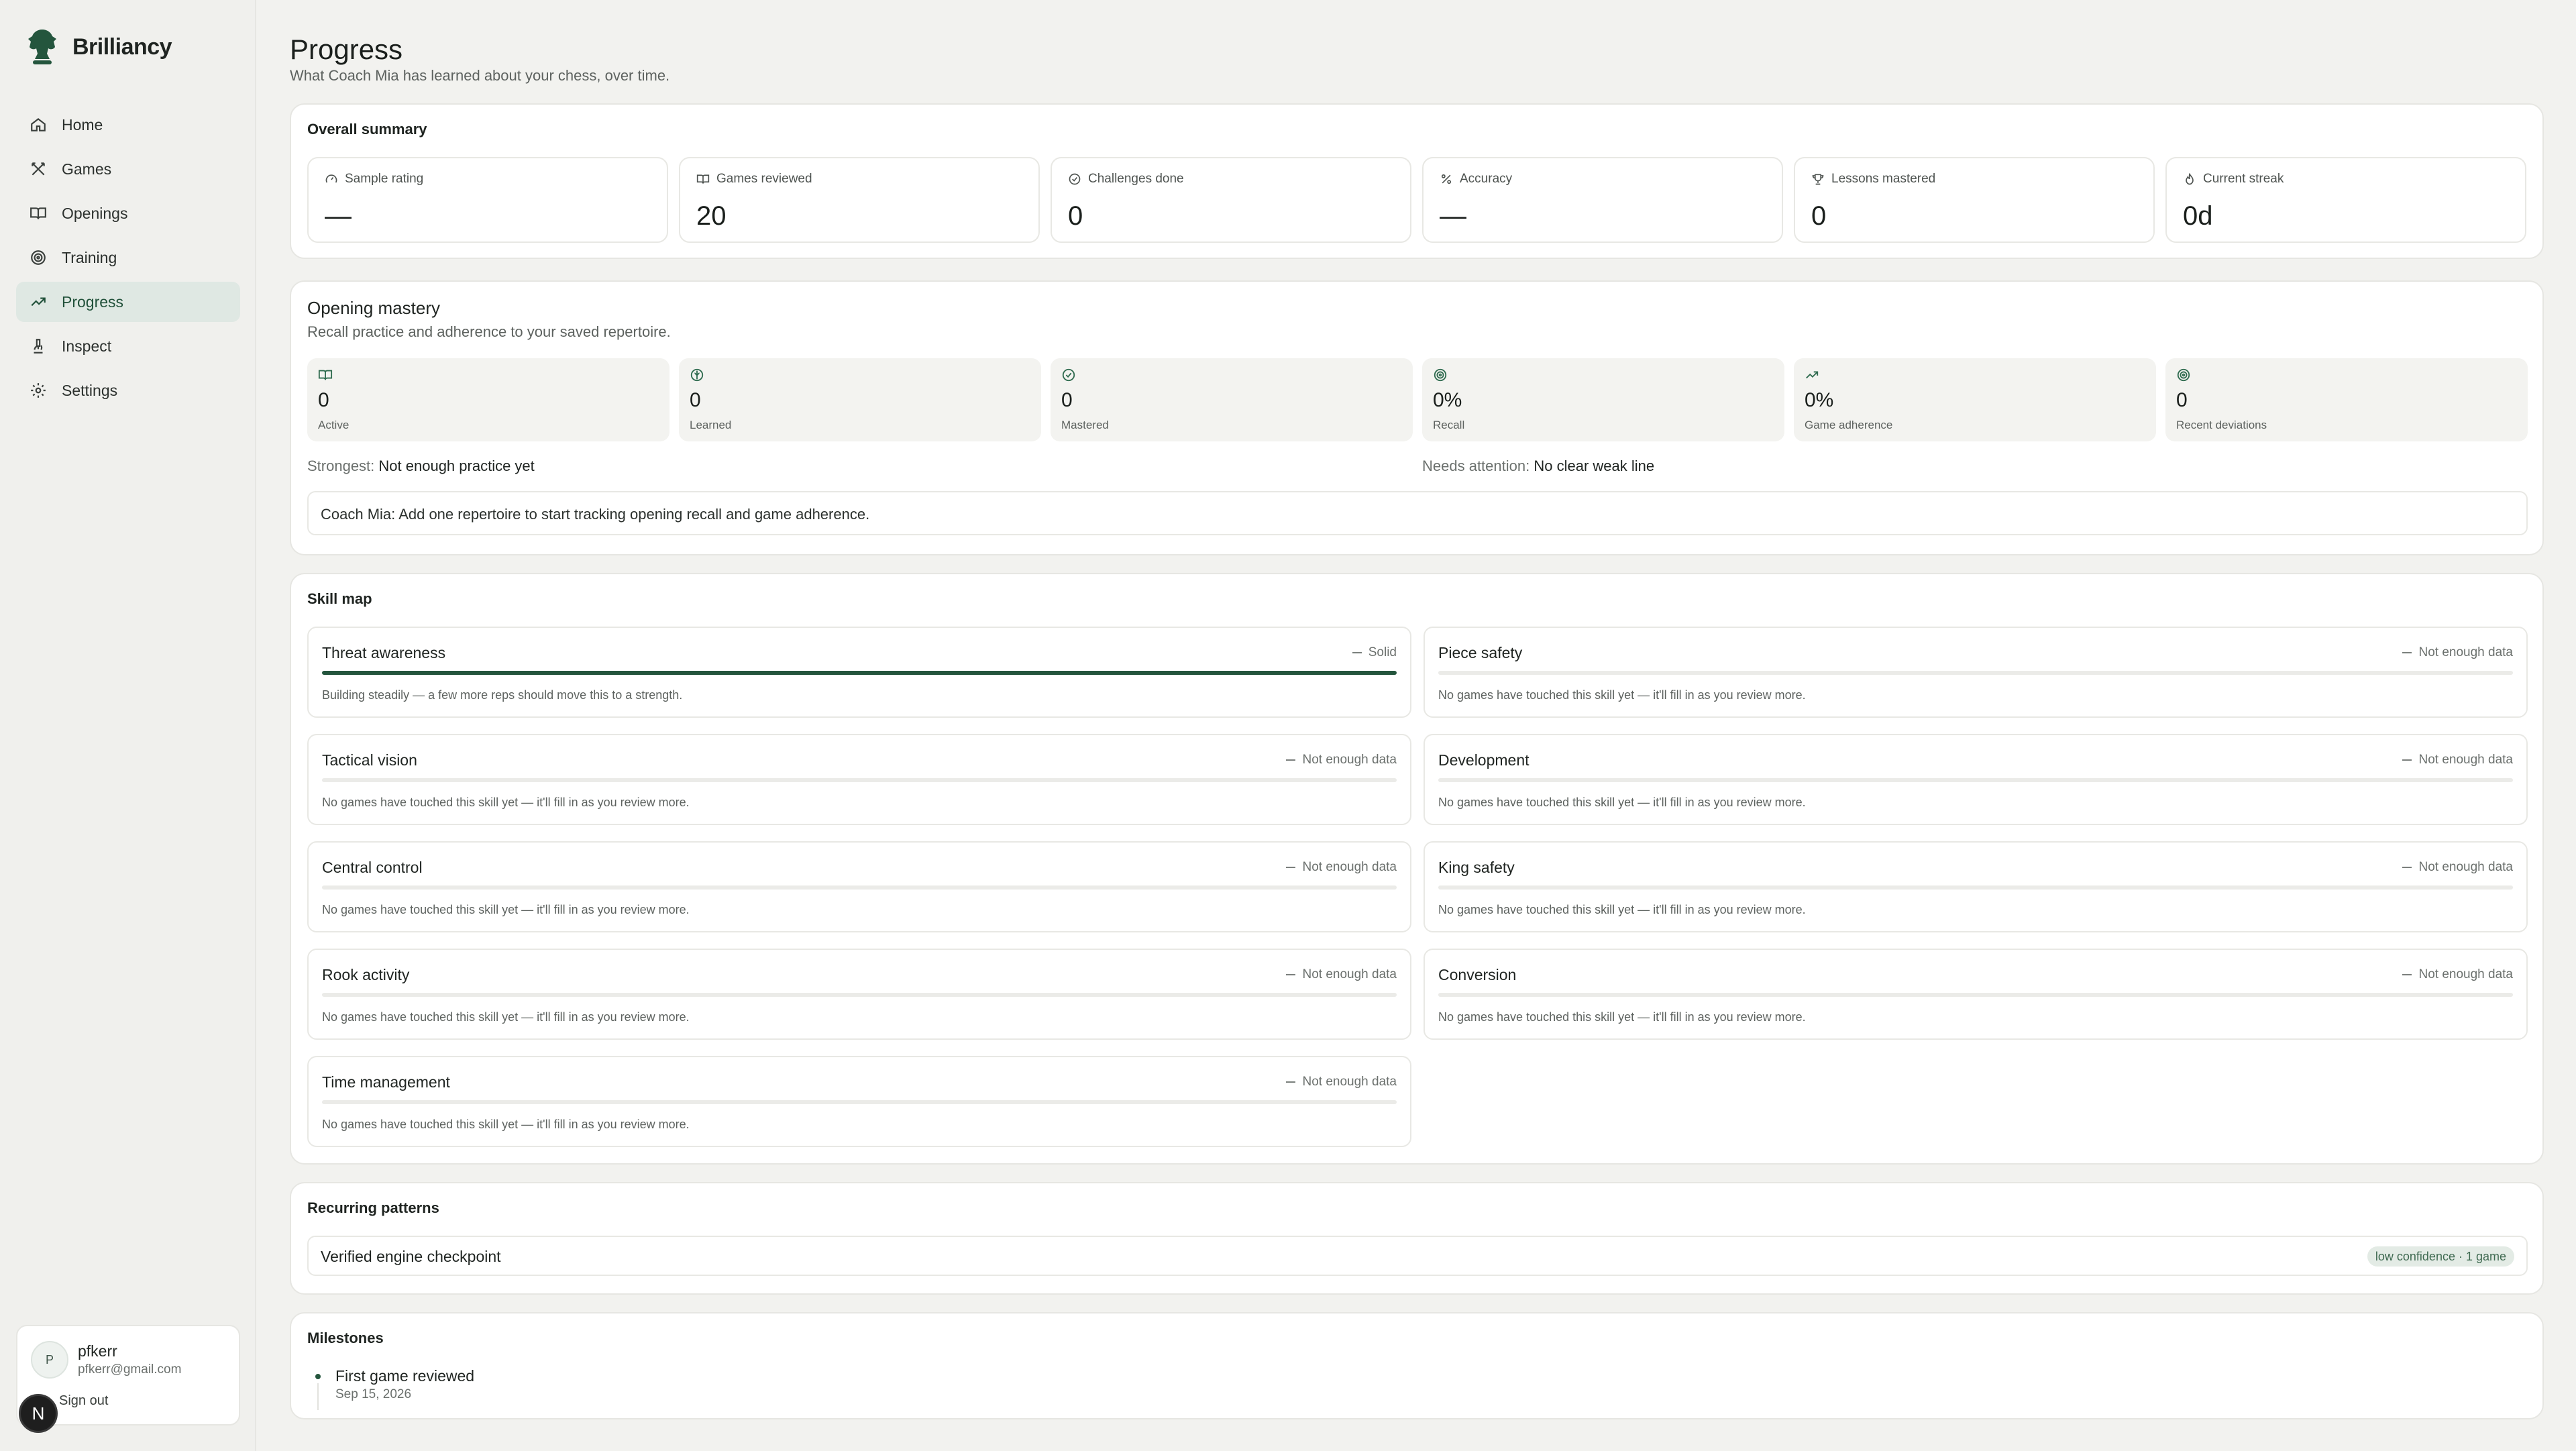 This screenshot has height=1451, width=2576. What do you see at coordinates (411, 1256) in the screenshot?
I see `pattern-name: Verified engine checkpoint` at bounding box center [411, 1256].